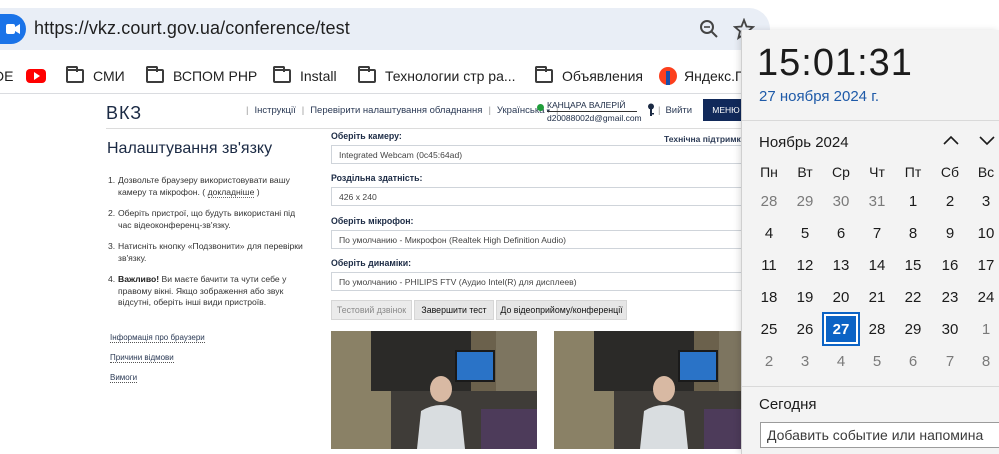 Image resolution: width=999 pixels, height=454 pixels. What do you see at coordinates (371, 263) in the screenshot?
I see `speakers-label: Оберіть динаміки:` at bounding box center [371, 263].